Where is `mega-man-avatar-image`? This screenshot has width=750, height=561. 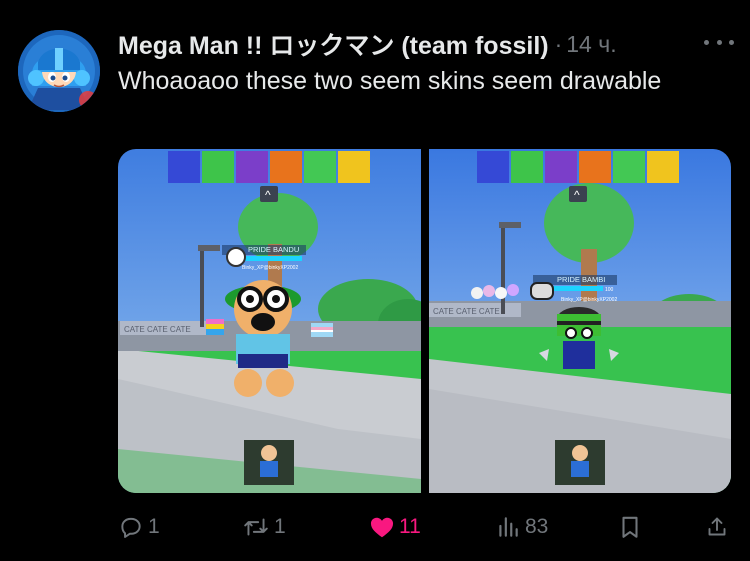
mega-man-avatar-image is located at coordinates (59, 71).